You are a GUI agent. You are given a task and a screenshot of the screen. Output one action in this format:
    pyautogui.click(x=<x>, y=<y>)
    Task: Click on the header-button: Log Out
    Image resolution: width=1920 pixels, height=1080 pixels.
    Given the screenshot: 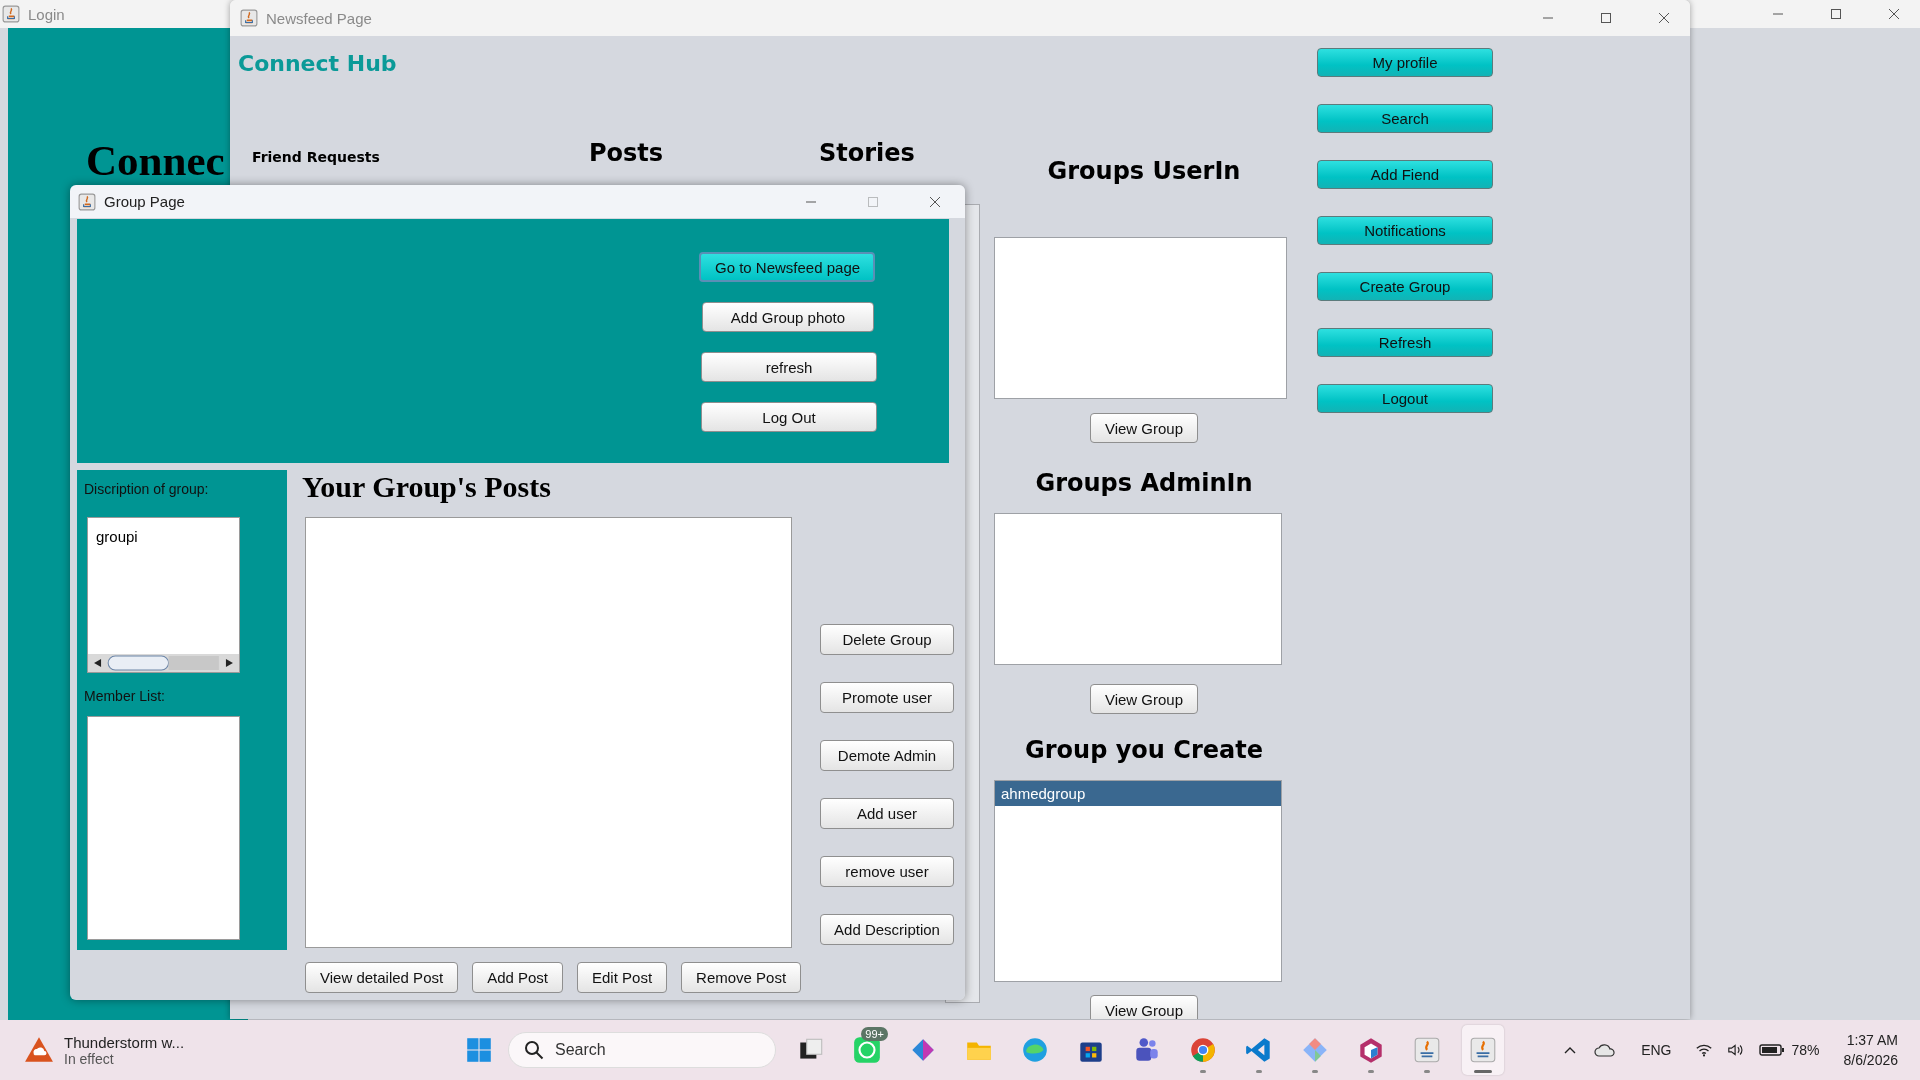 What is the action you would take?
    pyautogui.click(x=789, y=417)
    